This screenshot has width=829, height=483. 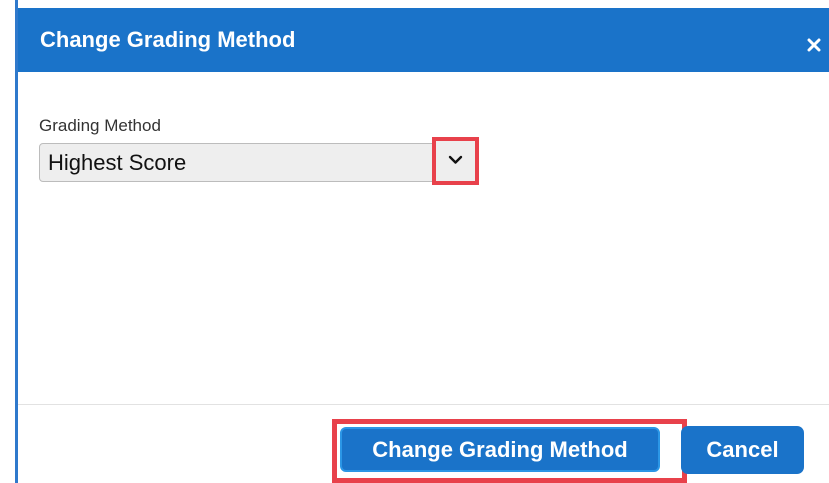 What do you see at coordinates (100, 125) in the screenshot?
I see `grading-method-label: Grading Method` at bounding box center [100, 125].